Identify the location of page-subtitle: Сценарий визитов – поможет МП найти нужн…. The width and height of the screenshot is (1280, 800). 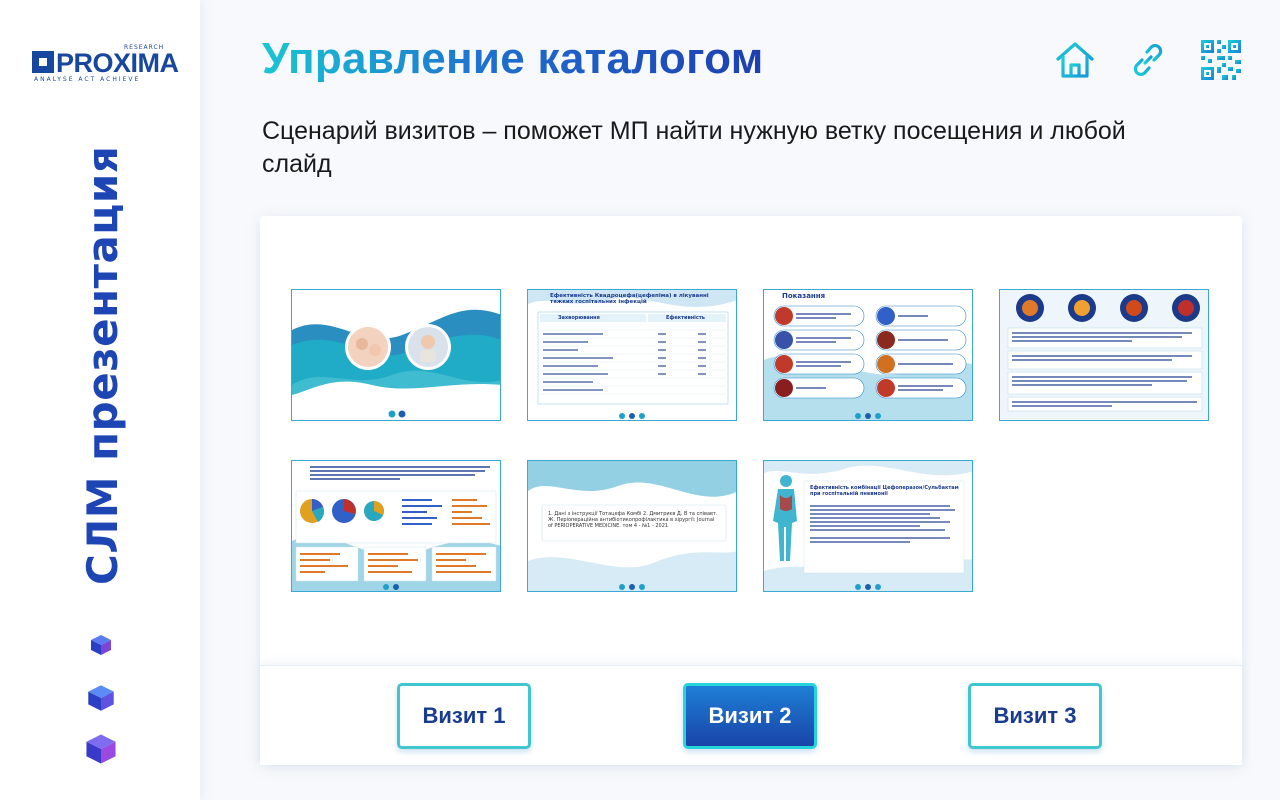
(694, 147).